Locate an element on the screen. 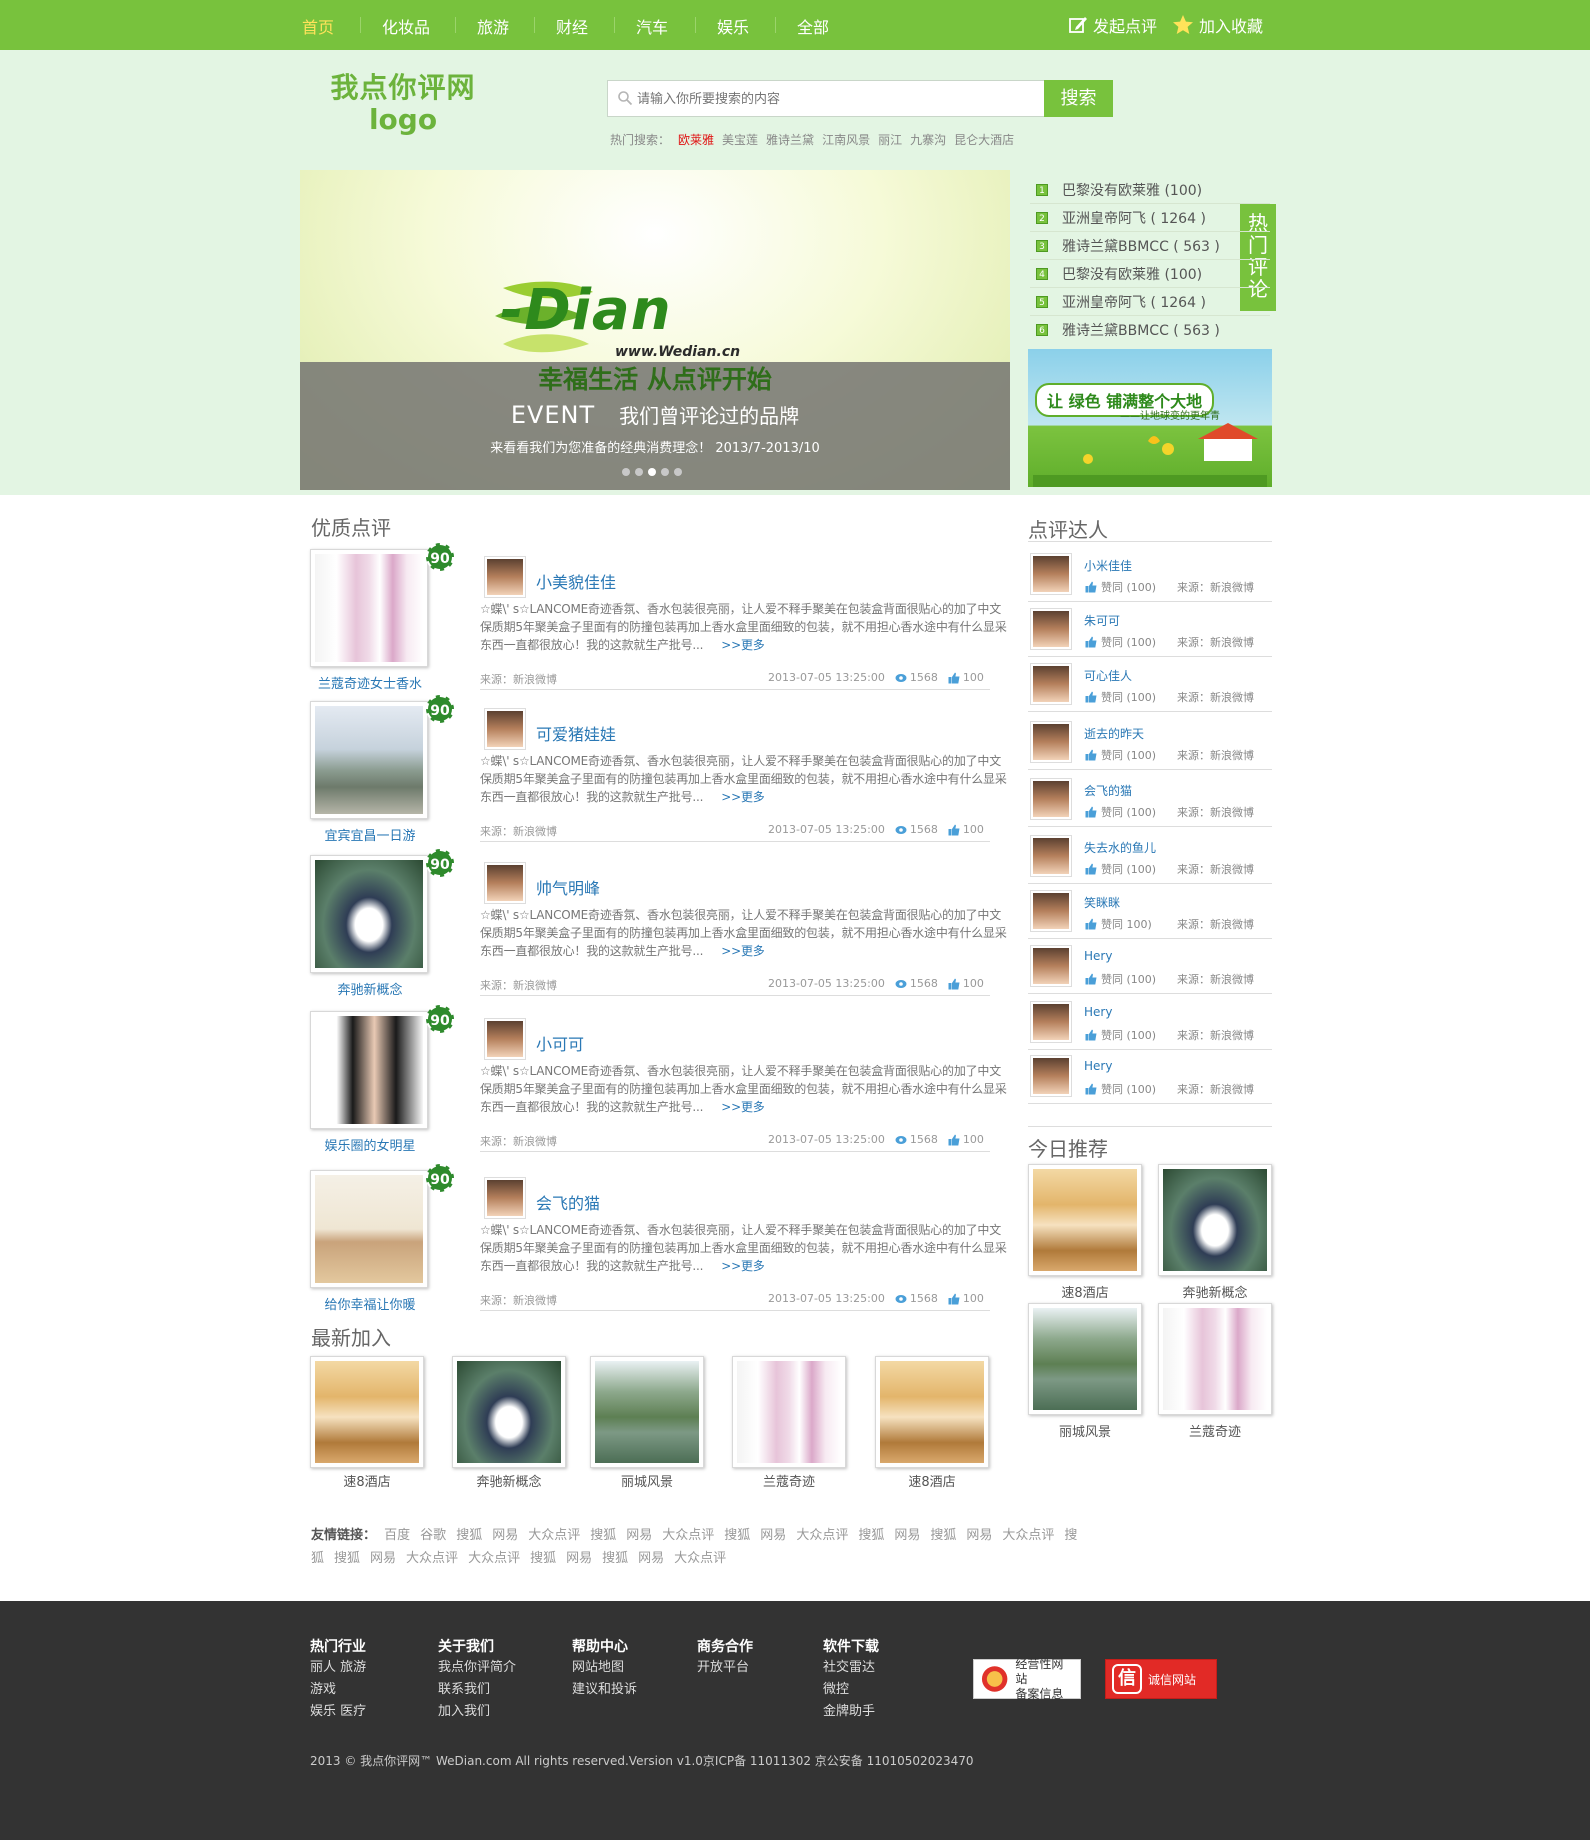 The height and width of the screenshot is (1840, 1590). newest-label: 速8酒店 is located at coordinates (932, 1480).